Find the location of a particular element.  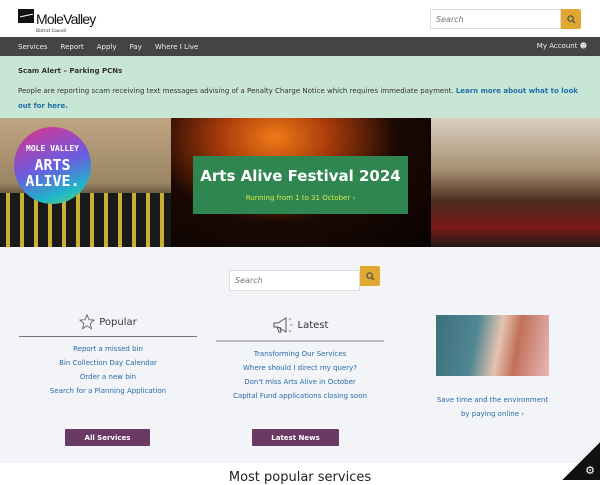

popular-link: Bin Collection Day Calendar is located at coordinates (108, 363).